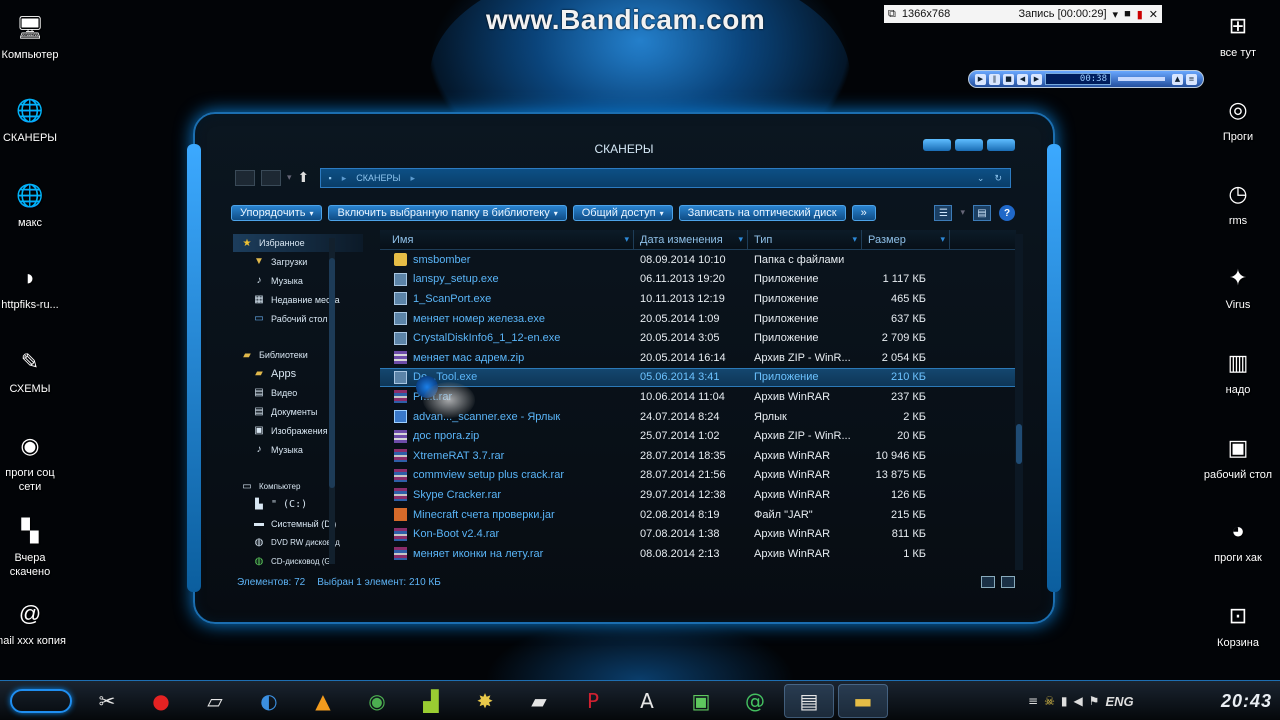 The width and height of the screenshot is (1280, 720). What do you see at coordinates (298, 411) in the screenshot?
I see `sidebar-item-documents: ▤ Документы` at bounding box center [298, 411].